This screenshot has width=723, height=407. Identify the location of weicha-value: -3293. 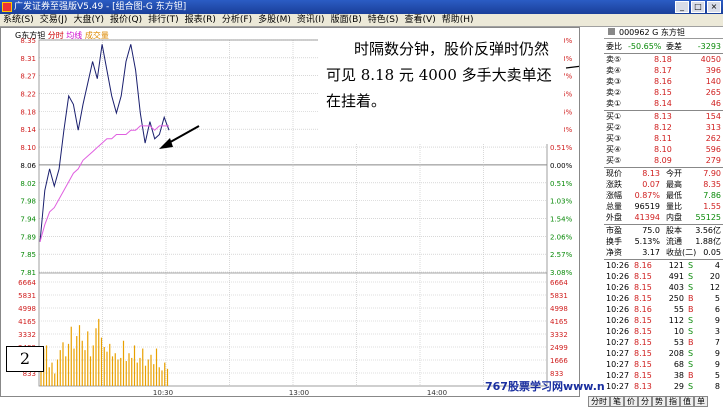
(709, 46).